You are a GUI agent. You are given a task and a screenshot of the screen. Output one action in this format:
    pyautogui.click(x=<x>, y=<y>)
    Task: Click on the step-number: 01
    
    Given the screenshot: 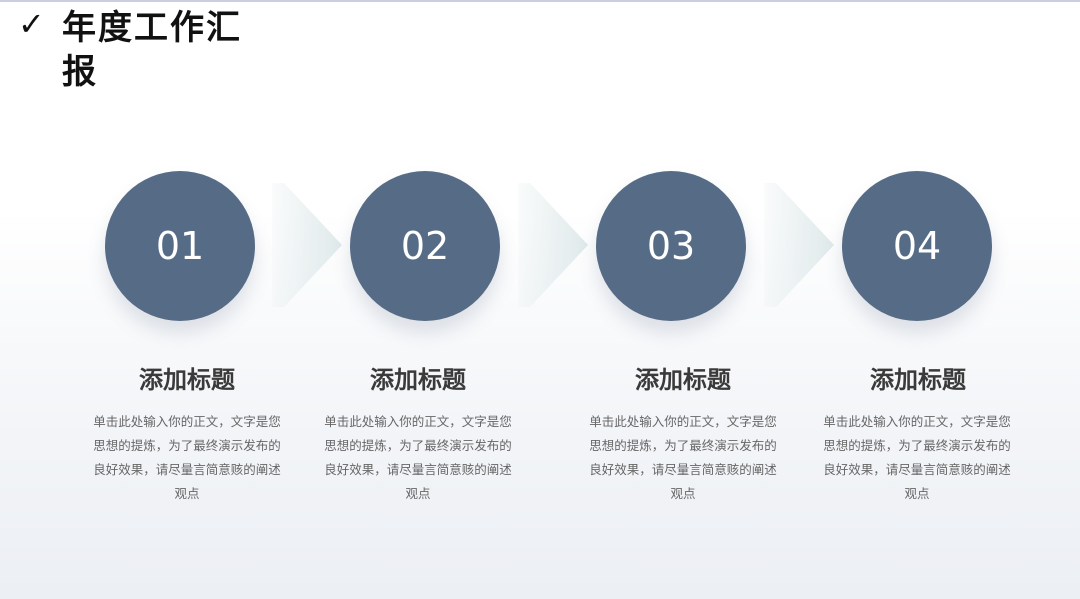 What is the action you would take?
    pyautogui.click(x=180, y=246)
    